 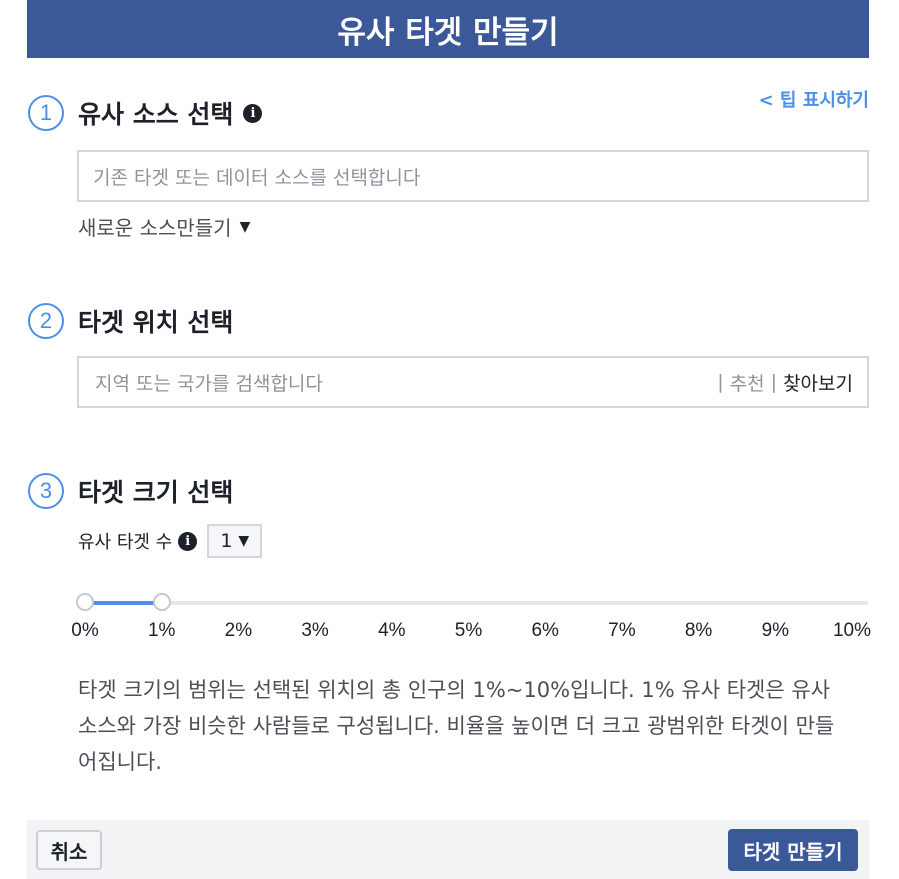 I want to click on slider-tick-label: 7%, so click(x=622, y=630).